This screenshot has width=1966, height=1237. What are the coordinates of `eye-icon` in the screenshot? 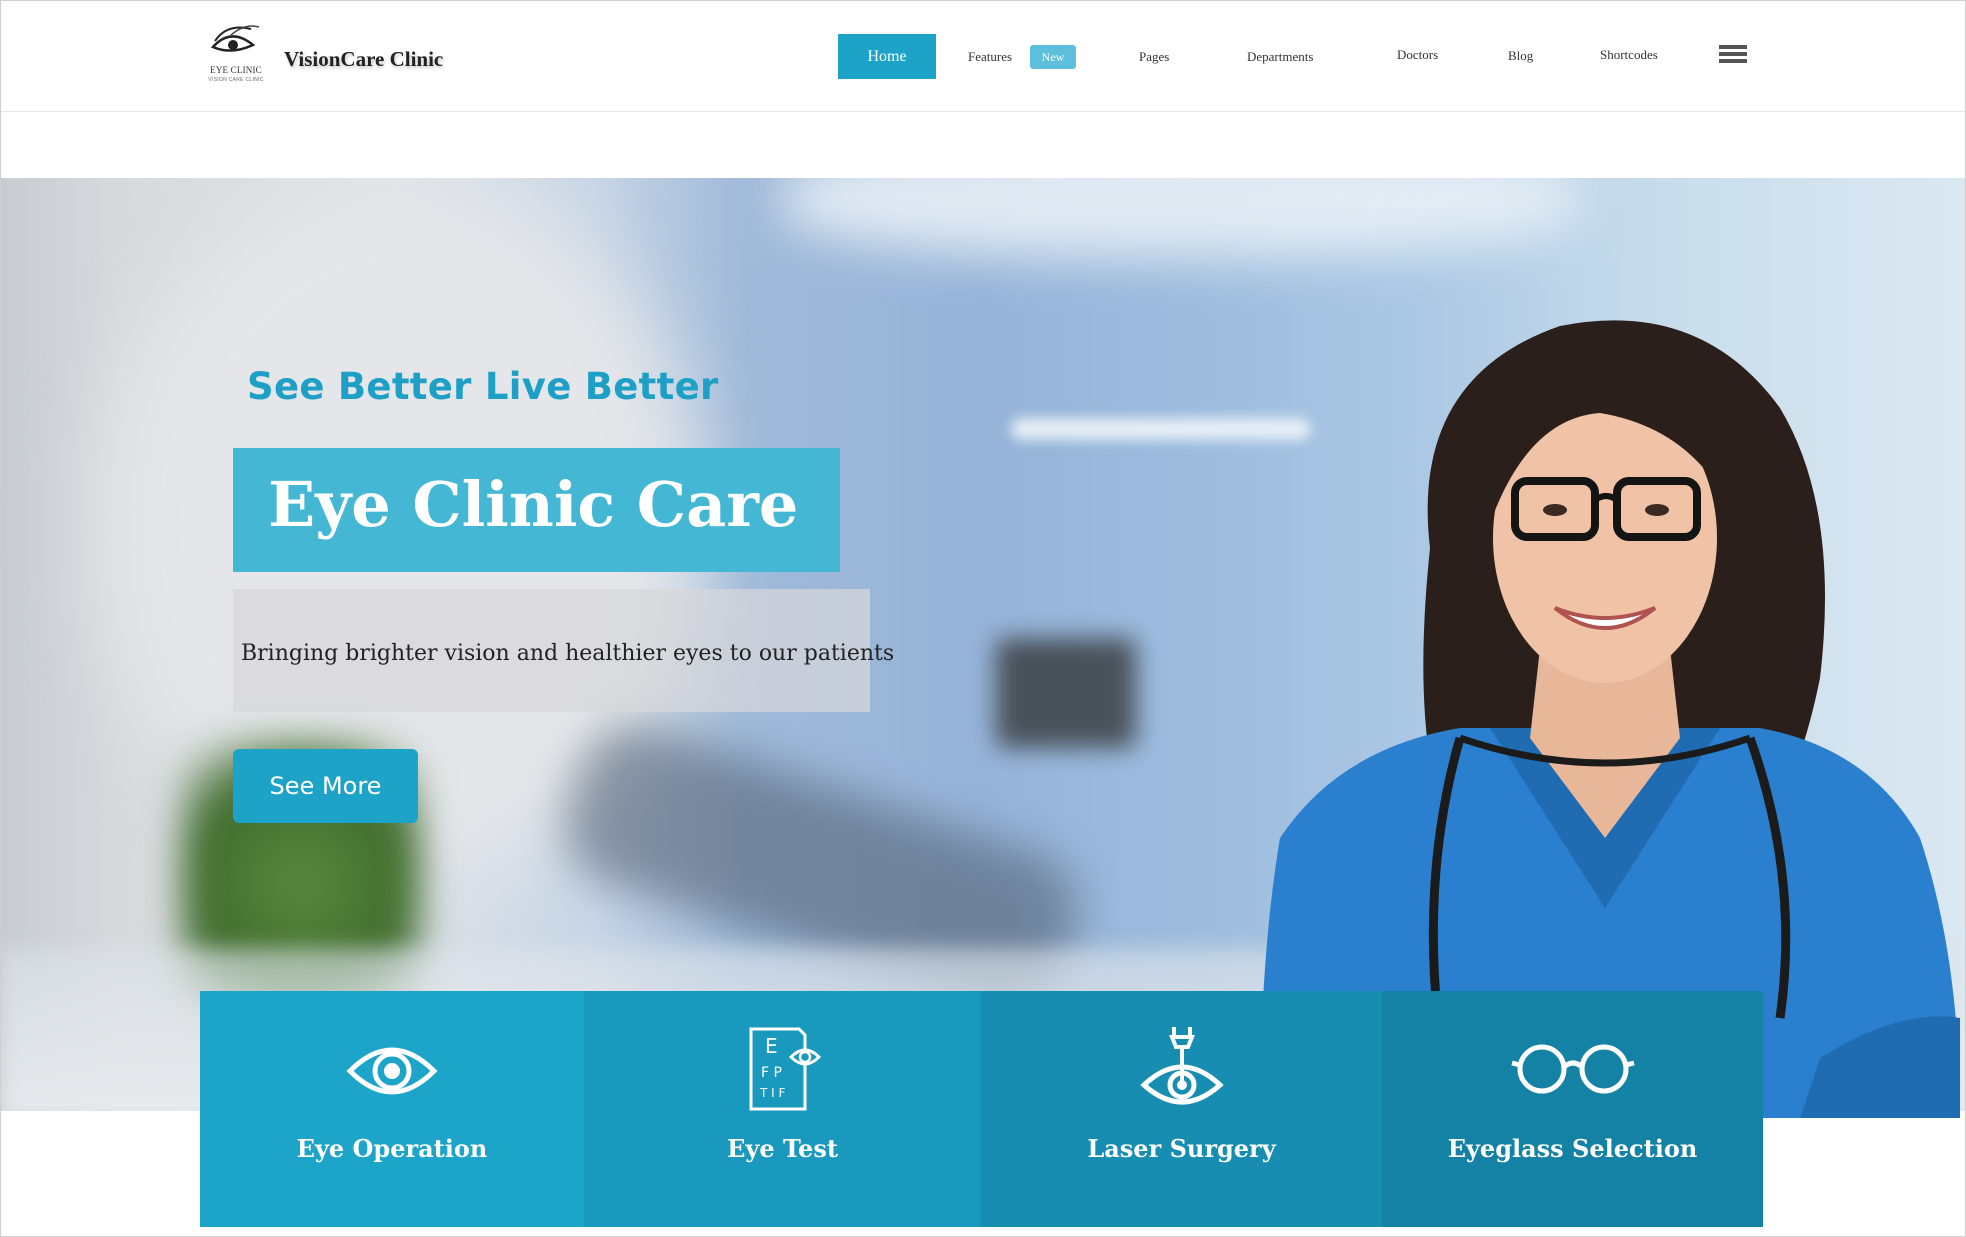 It's located at (392, 1071).